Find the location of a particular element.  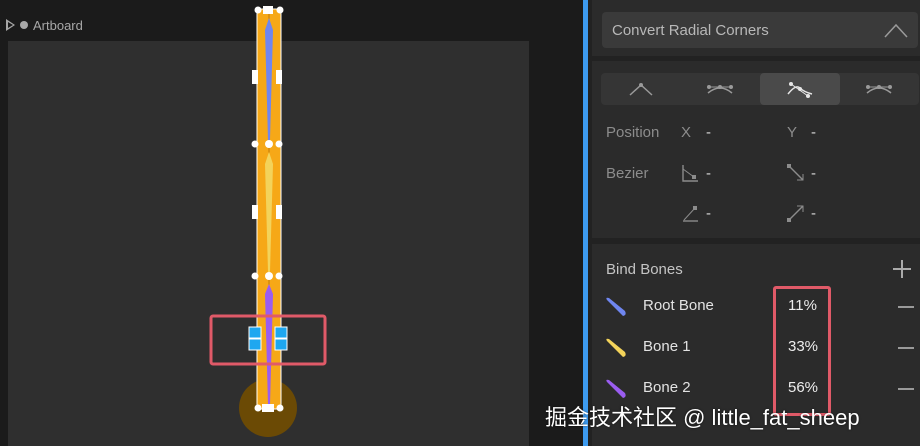

bezier-label: Bezier is located at coordinates (627, 173).